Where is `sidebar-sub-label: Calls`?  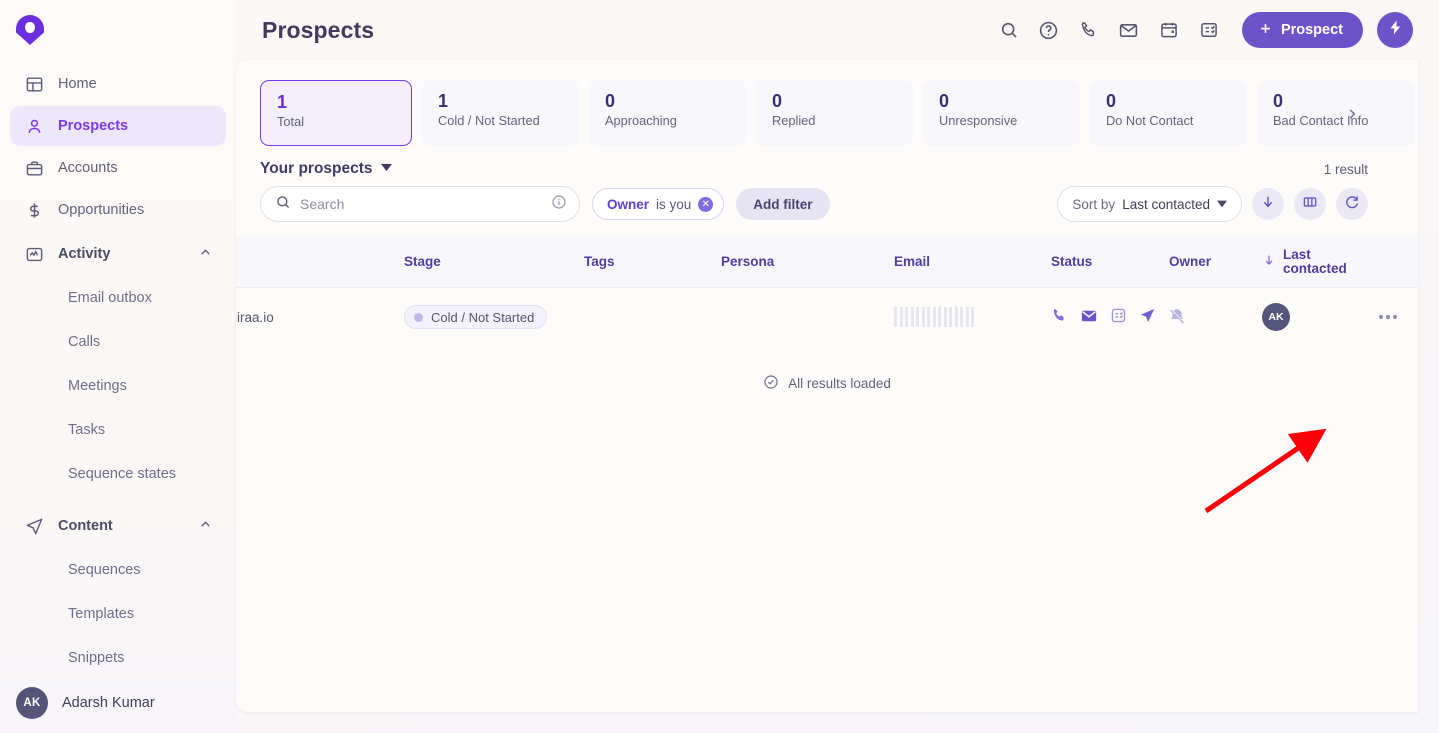
sidebar-sub-label: Calls is located at coordinates (84, 342).